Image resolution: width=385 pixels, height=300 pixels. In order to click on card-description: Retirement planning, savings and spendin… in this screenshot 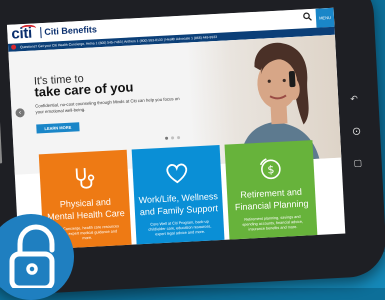, I will do `click(273, 223)`.